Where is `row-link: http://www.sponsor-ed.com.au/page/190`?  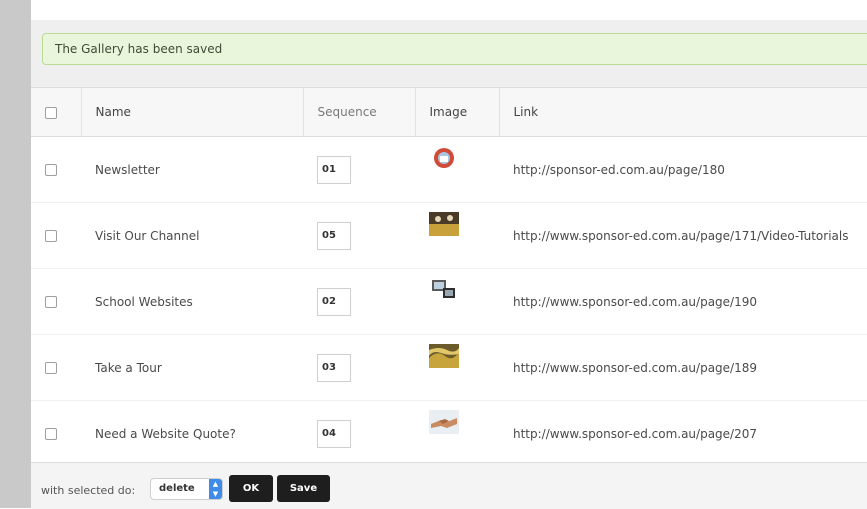 row-link: http://www.sponsor-ed.com.au/page/190 is located at coordinates (683, 301).